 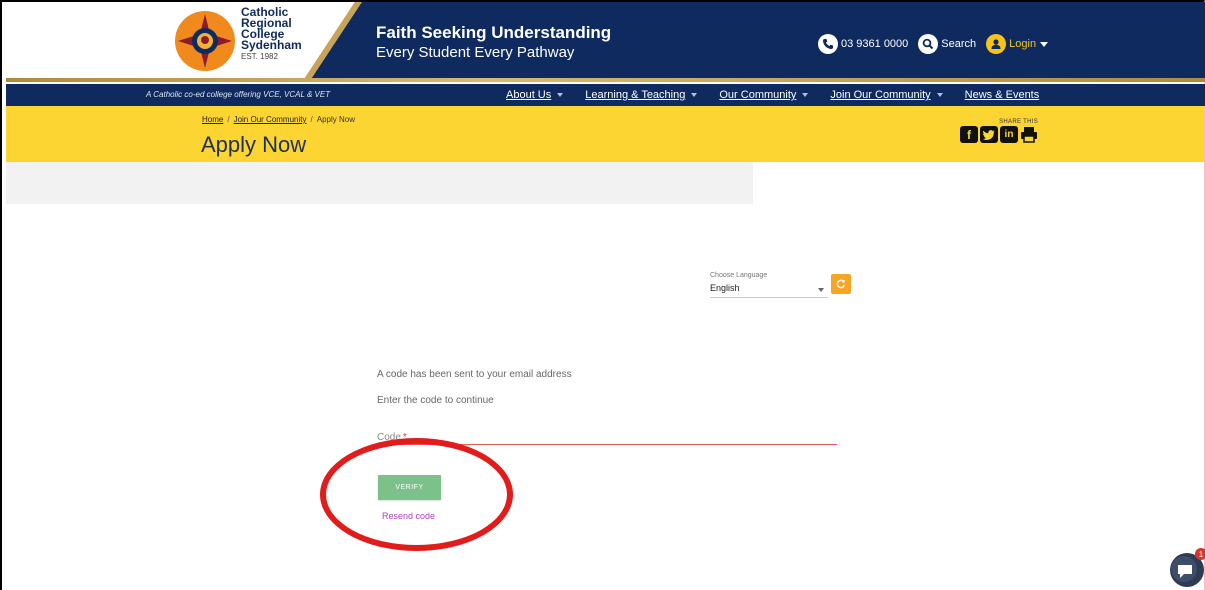 I want to click on nav-item-label: News & Events, so click(x=1002, y=95).